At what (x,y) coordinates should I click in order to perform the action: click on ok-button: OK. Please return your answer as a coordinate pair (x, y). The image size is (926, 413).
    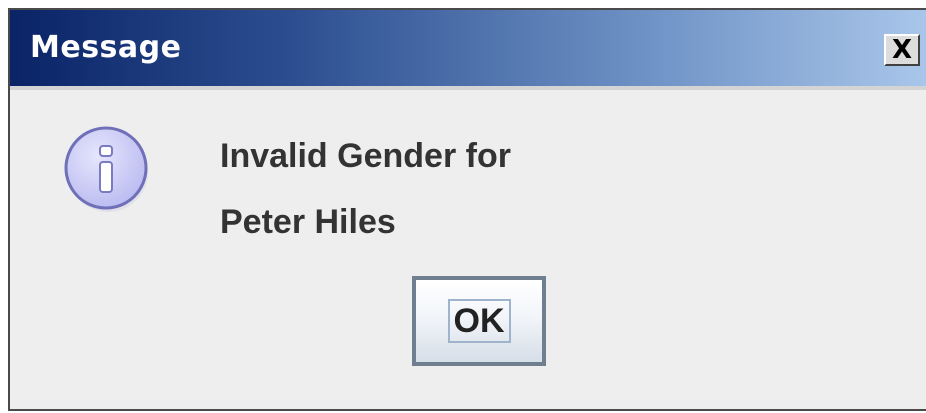
    Looking at the image, I should click on (479, 321).